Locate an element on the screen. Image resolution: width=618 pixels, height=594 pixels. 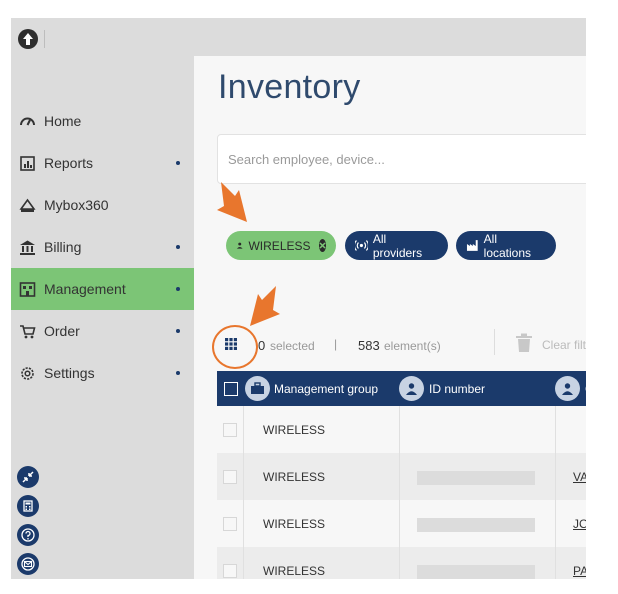
select-all-checkbox is located at coordinates (231, 389).